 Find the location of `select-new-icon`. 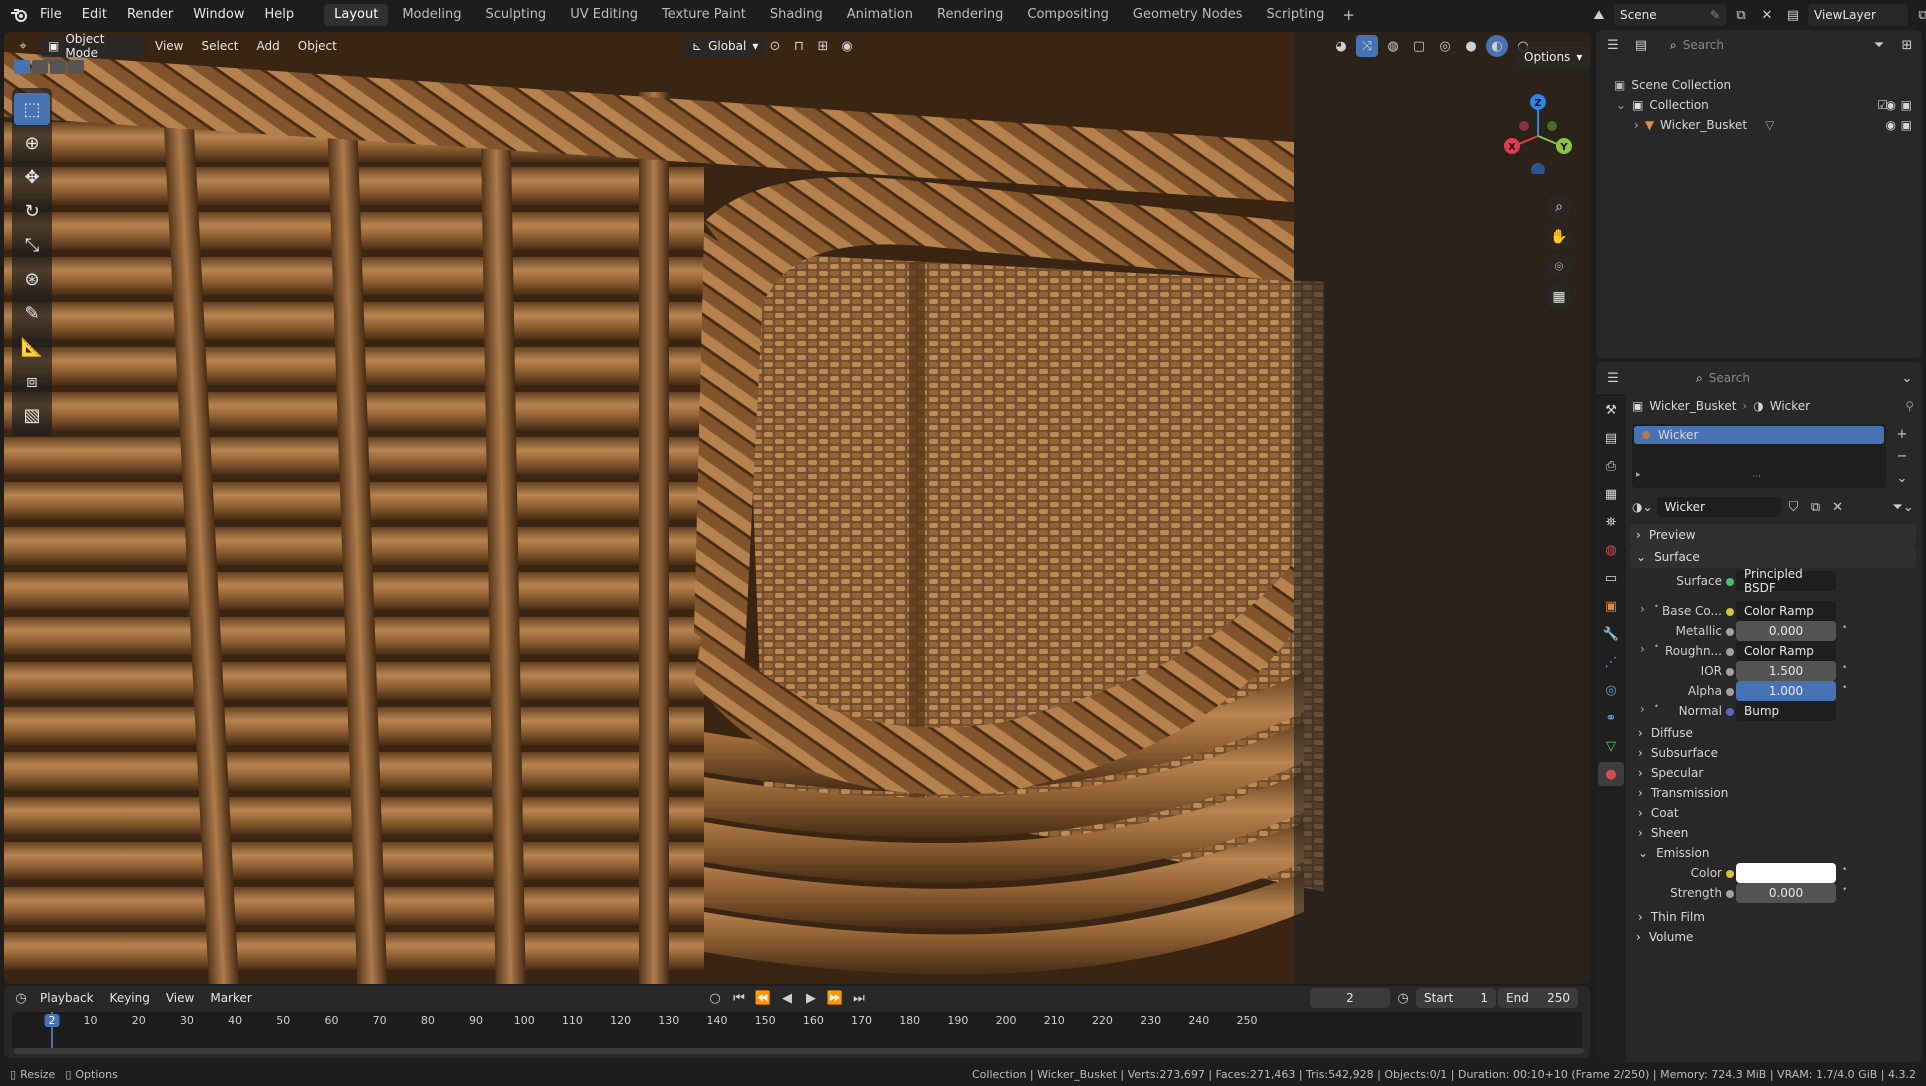

select-new-icon is located at coordinates (22, 67).